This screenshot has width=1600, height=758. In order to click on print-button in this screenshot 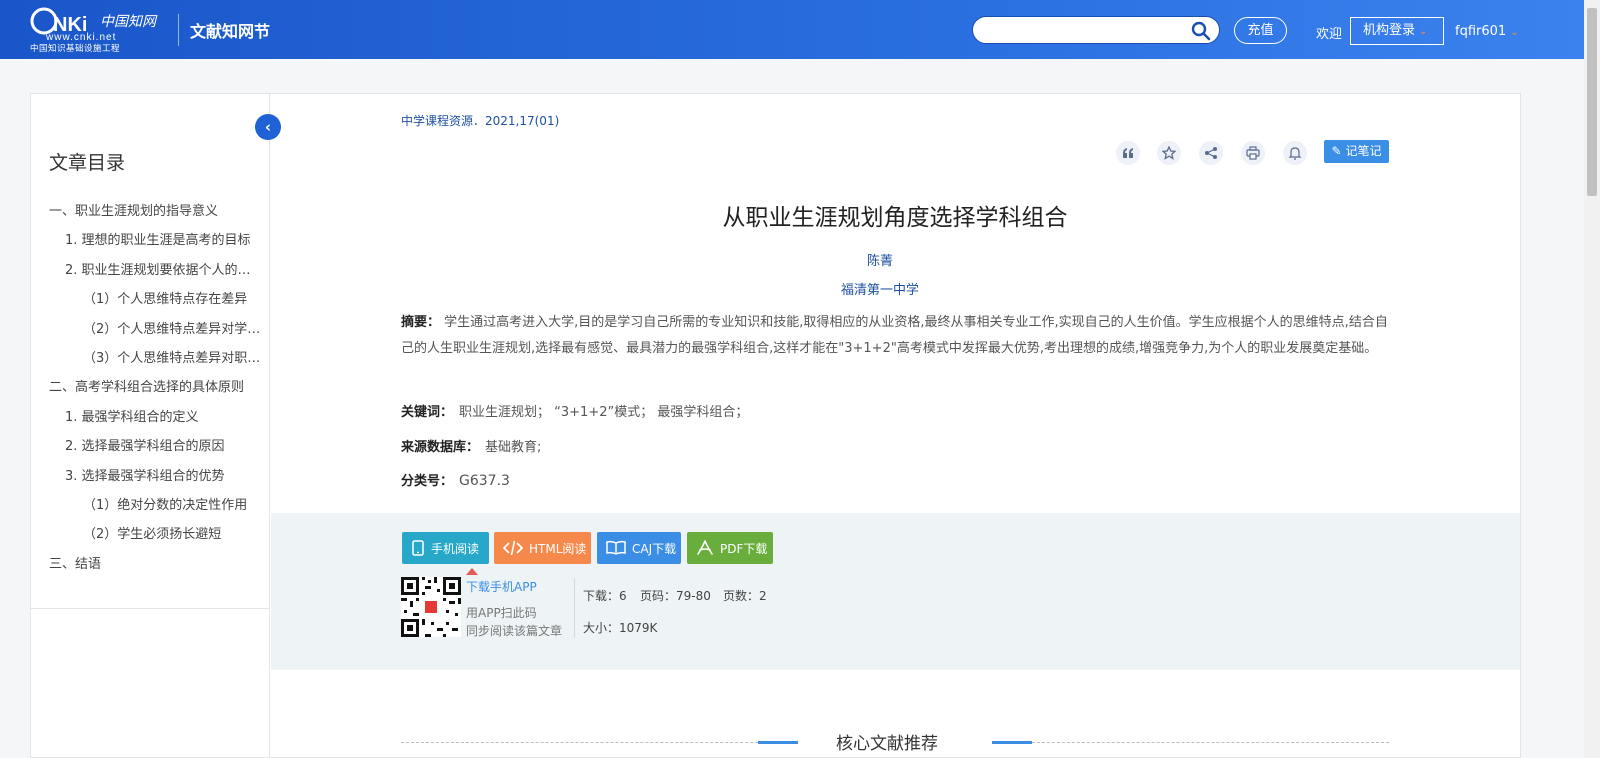, I will do `click(1253, 153)`.